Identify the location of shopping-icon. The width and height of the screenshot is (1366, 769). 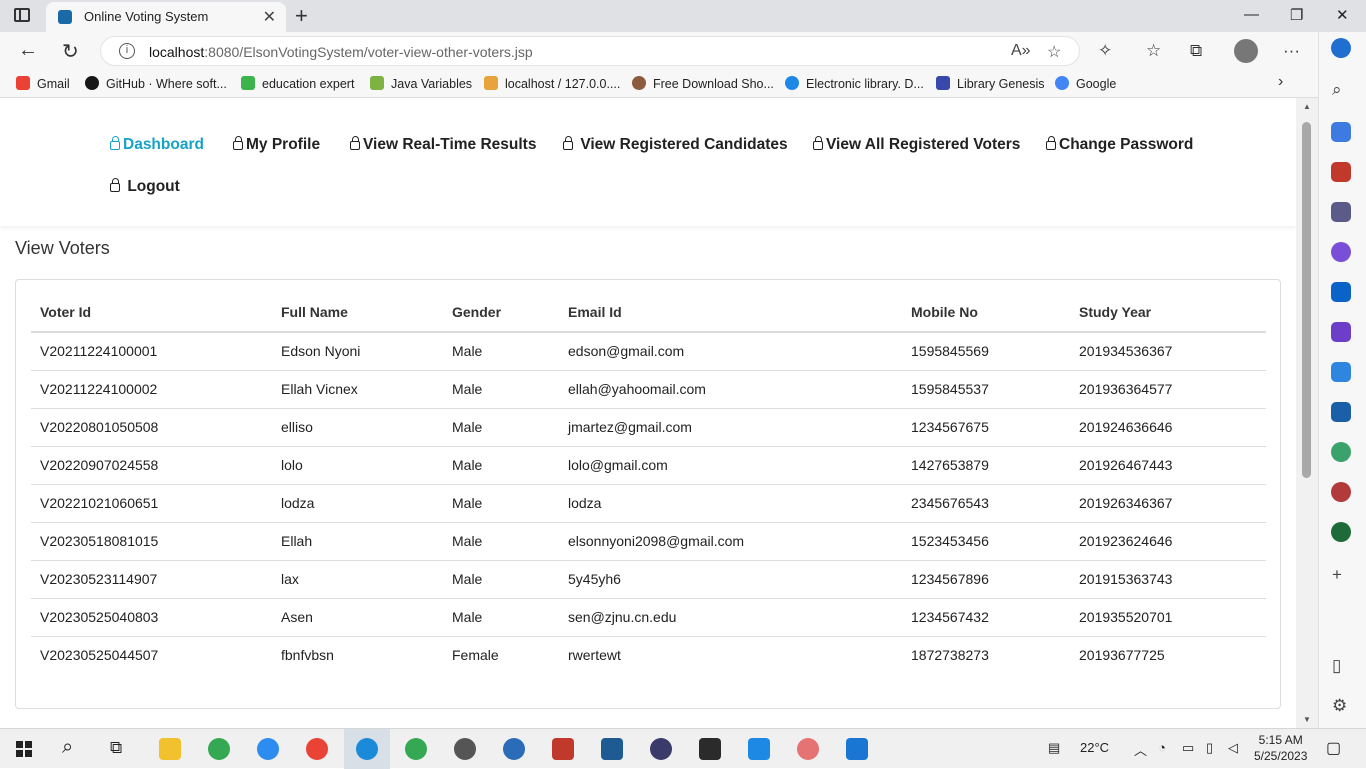
(1341, 132).